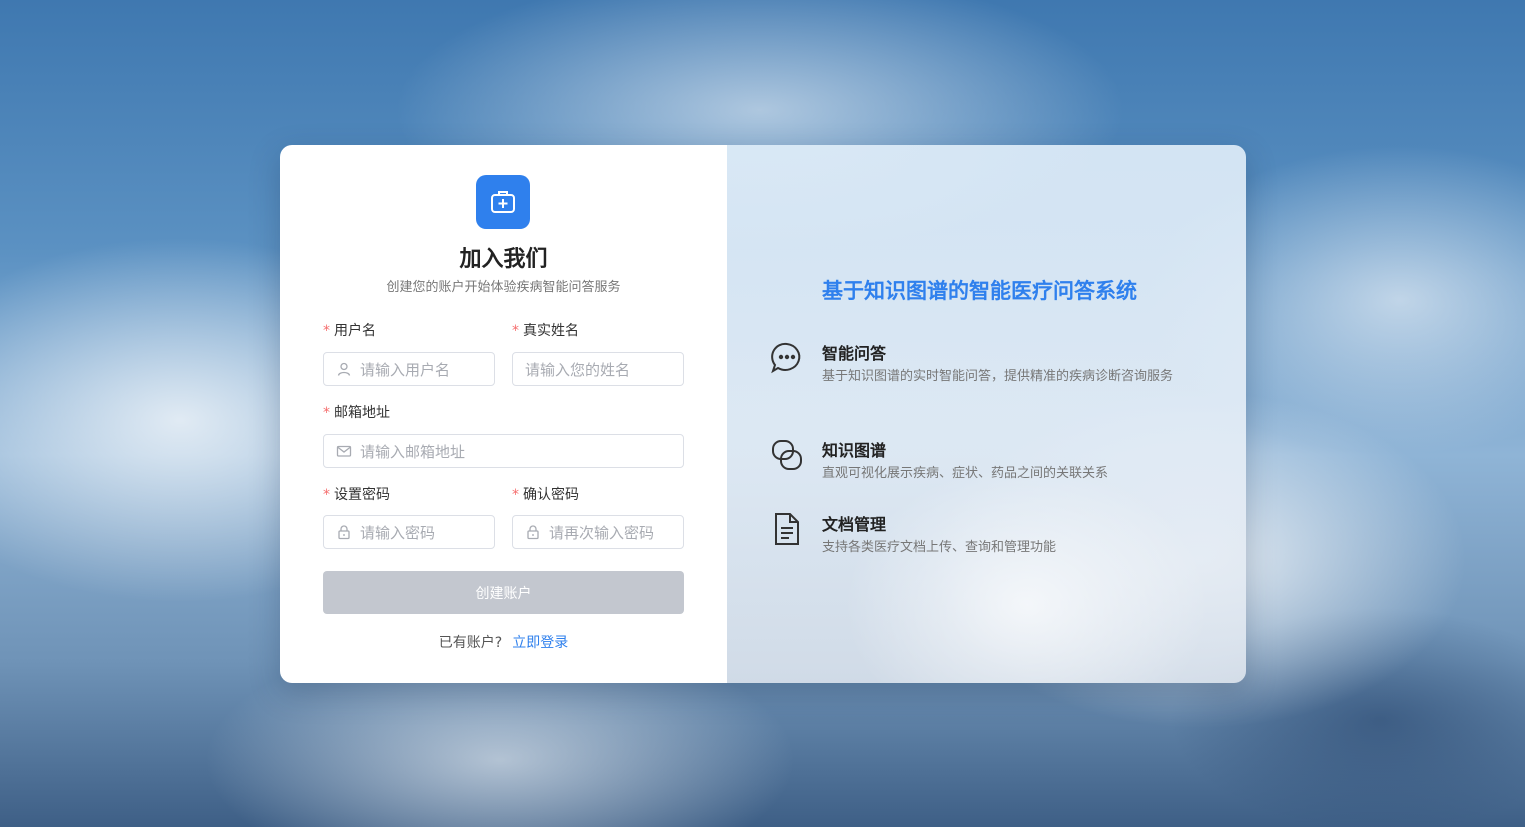  Describe the element at coordinates (405, 369) in the screenshot. I see `username-placeholder: 请输入用户名` at that location.